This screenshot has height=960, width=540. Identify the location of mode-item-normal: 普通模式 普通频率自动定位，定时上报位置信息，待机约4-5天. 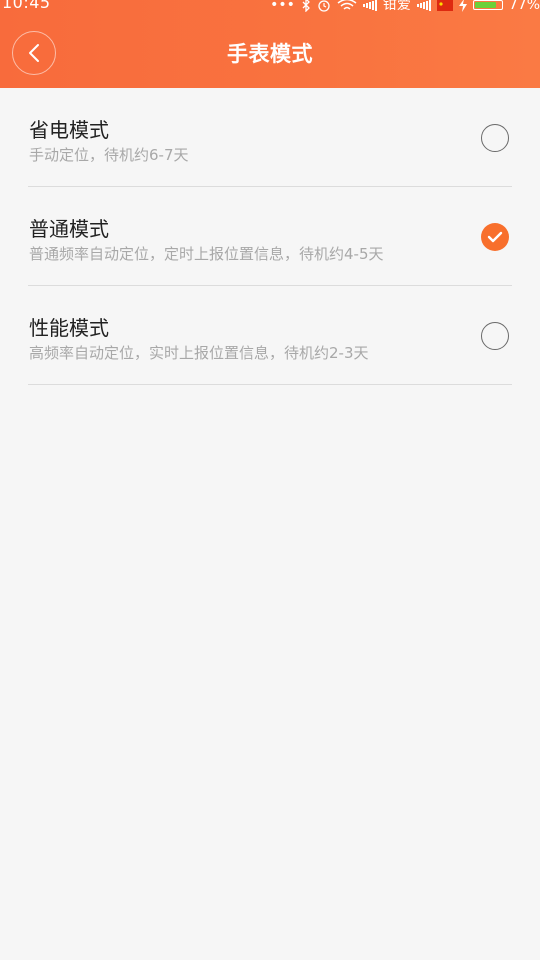
(270, 236).